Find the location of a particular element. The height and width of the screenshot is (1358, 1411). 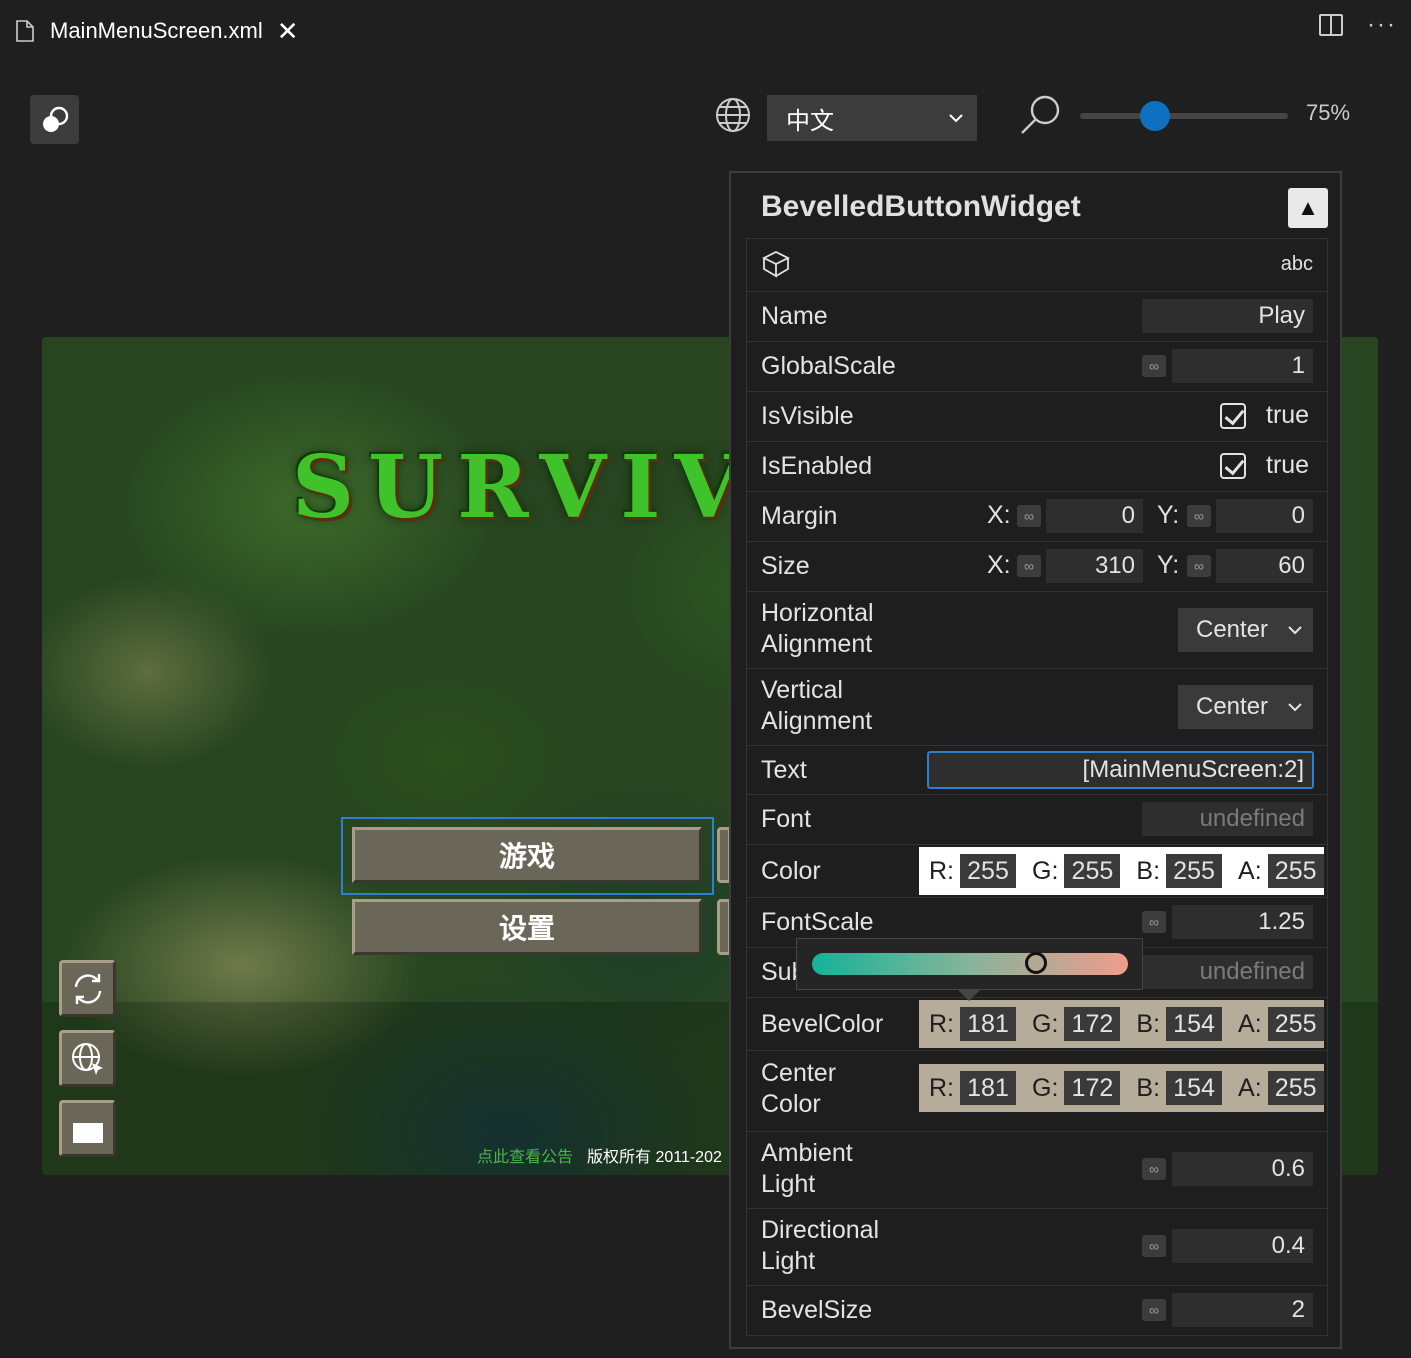

prop-label: GlobalScale is located at coordinates (828, 366).